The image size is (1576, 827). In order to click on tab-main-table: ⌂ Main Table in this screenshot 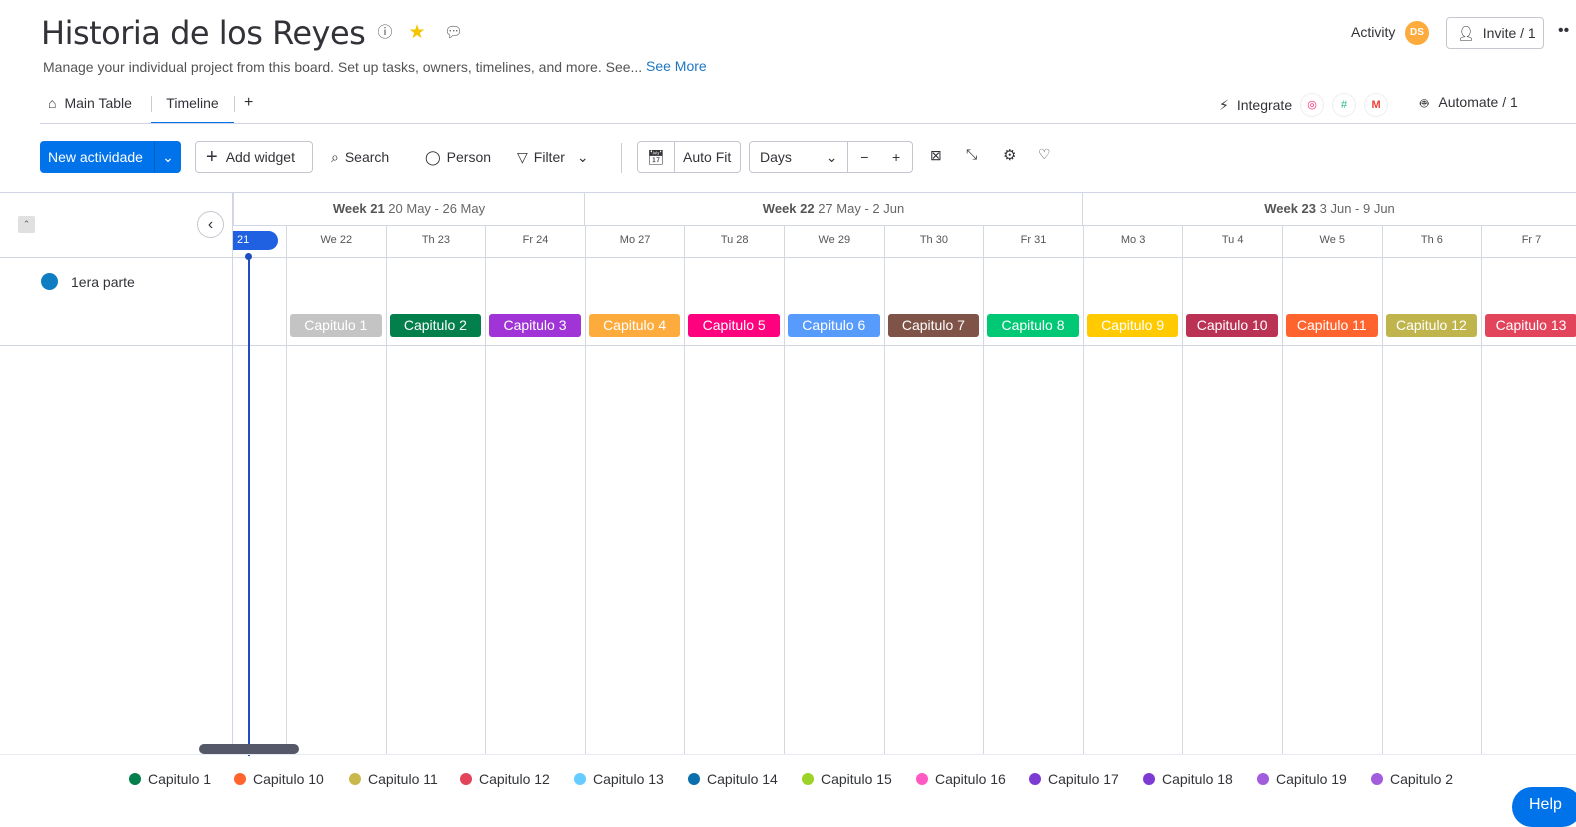, I will do `click(90, 109)`.